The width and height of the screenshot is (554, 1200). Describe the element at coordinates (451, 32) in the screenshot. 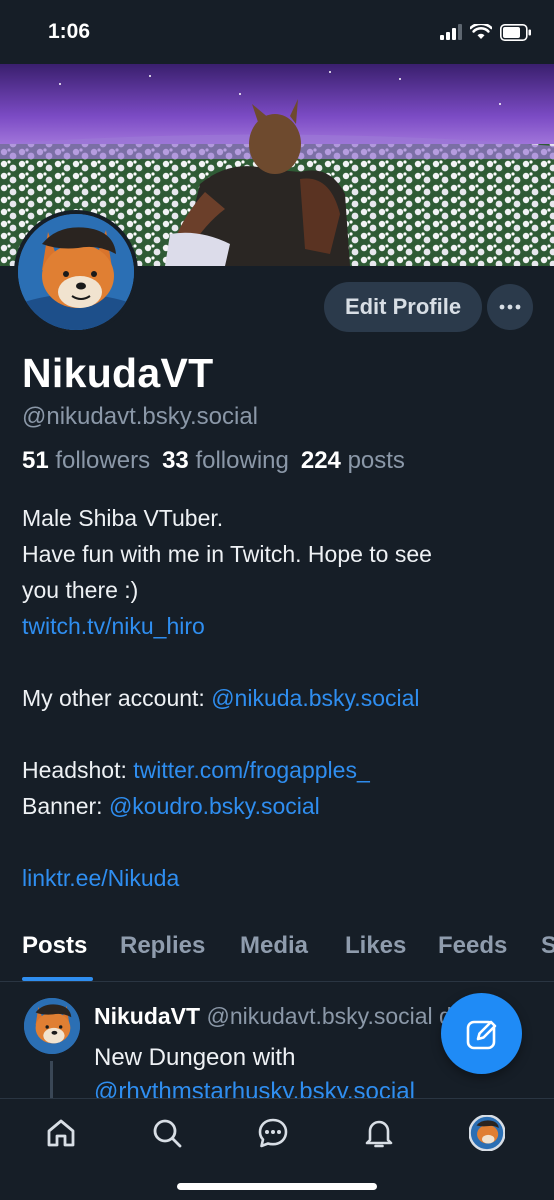

I see `signal-icon` at that location.